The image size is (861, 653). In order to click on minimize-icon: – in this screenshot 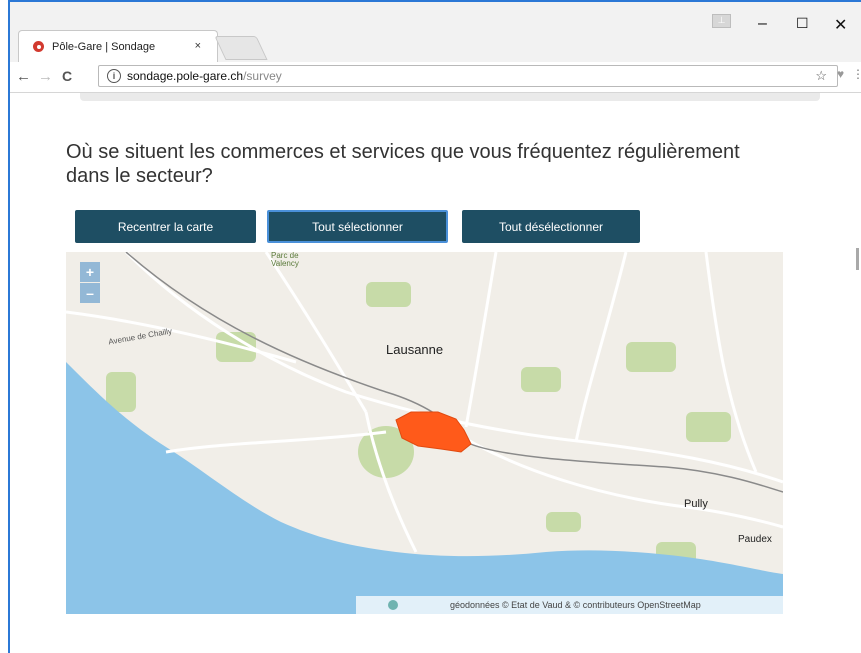, I will do `click(762, 24)`.